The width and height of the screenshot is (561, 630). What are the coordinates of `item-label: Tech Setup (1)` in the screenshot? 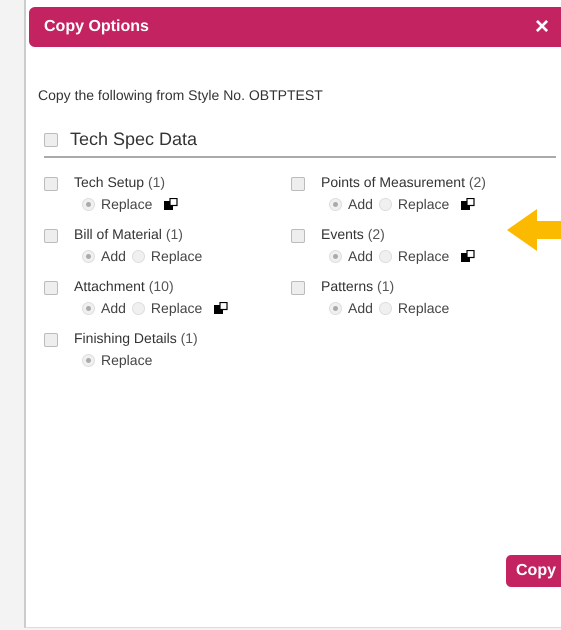 It's located at (120, 182).